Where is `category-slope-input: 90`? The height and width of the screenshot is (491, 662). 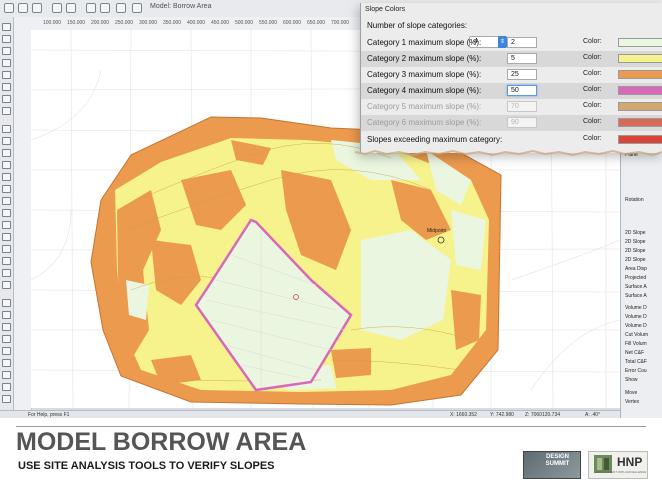
category-slope-input: 90 is located at coordinates (522, 122).